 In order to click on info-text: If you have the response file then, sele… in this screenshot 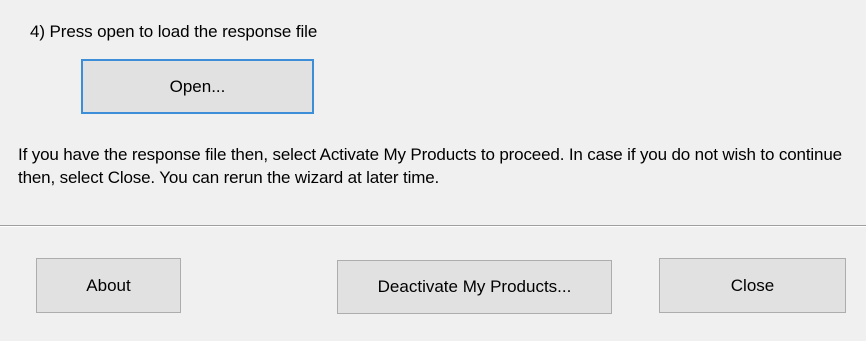, I will do `click(430, 166)`.